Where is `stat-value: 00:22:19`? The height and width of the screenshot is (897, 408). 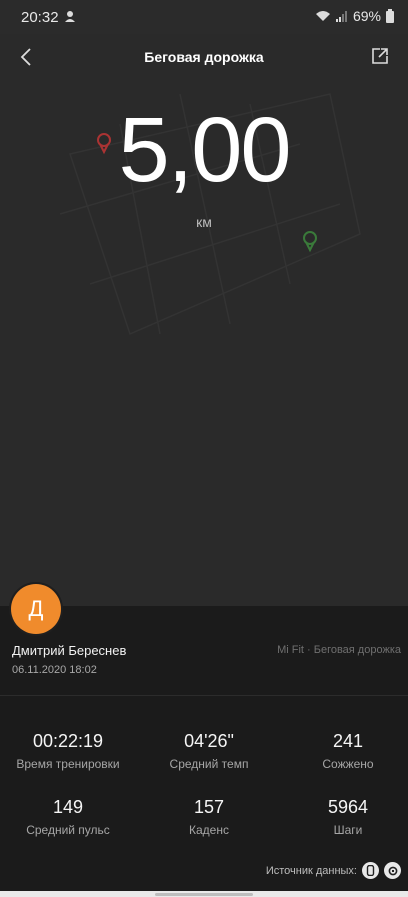
stat-value: 00:22:19 is located at coordinates (68, 741).